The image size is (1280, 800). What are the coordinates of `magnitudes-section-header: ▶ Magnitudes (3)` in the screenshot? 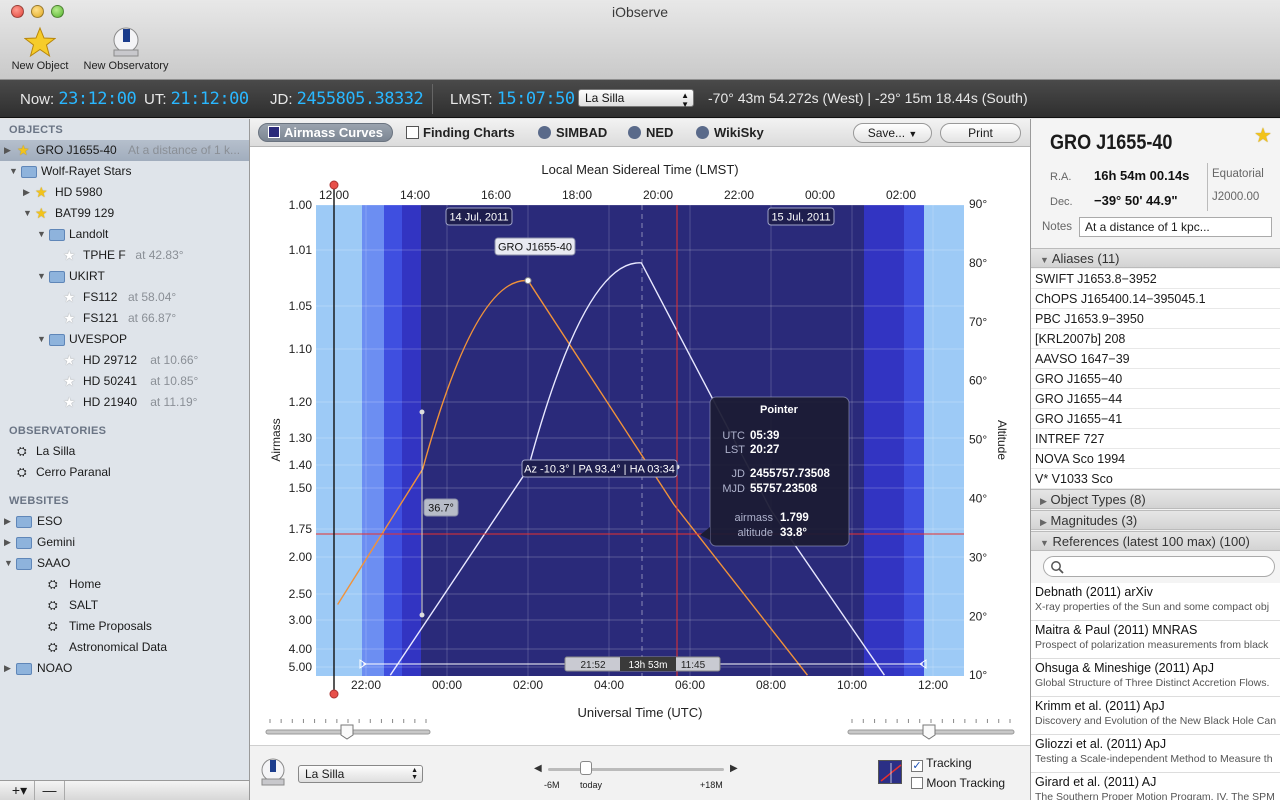 It's located at (1155, 520).